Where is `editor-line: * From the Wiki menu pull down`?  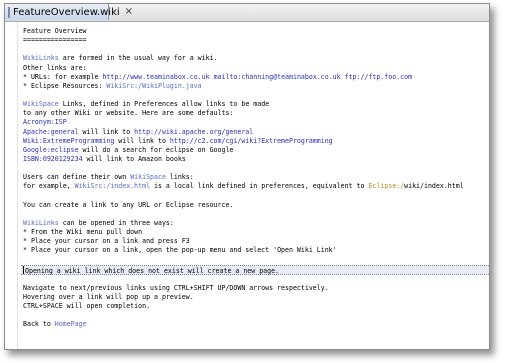
editor-line: * From the Wiki menu pull down is located at coordinates (256, 232).